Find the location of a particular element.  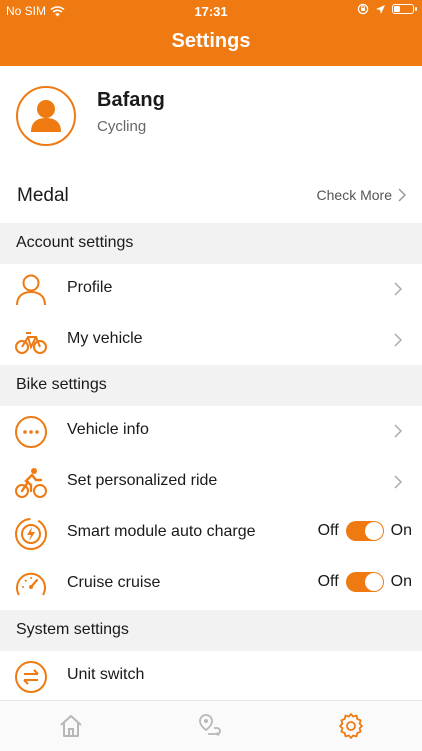

home-icon is located at coordinates (71, 726).